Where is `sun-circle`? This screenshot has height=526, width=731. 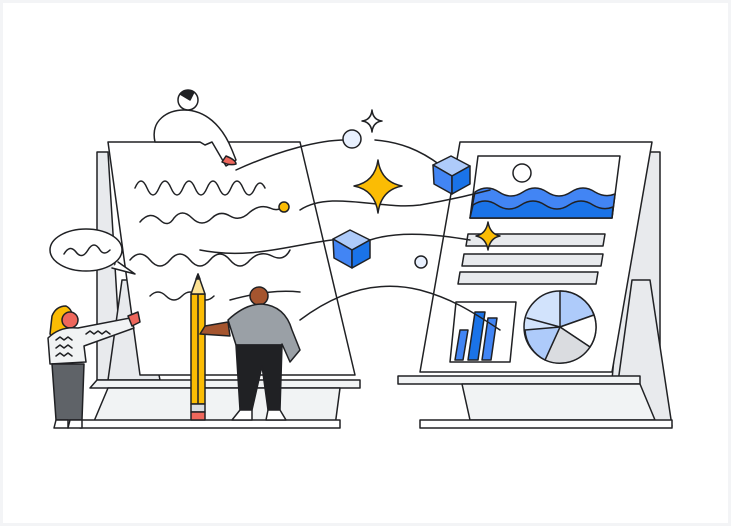 sun-circle is located at coordinates (522, 173).